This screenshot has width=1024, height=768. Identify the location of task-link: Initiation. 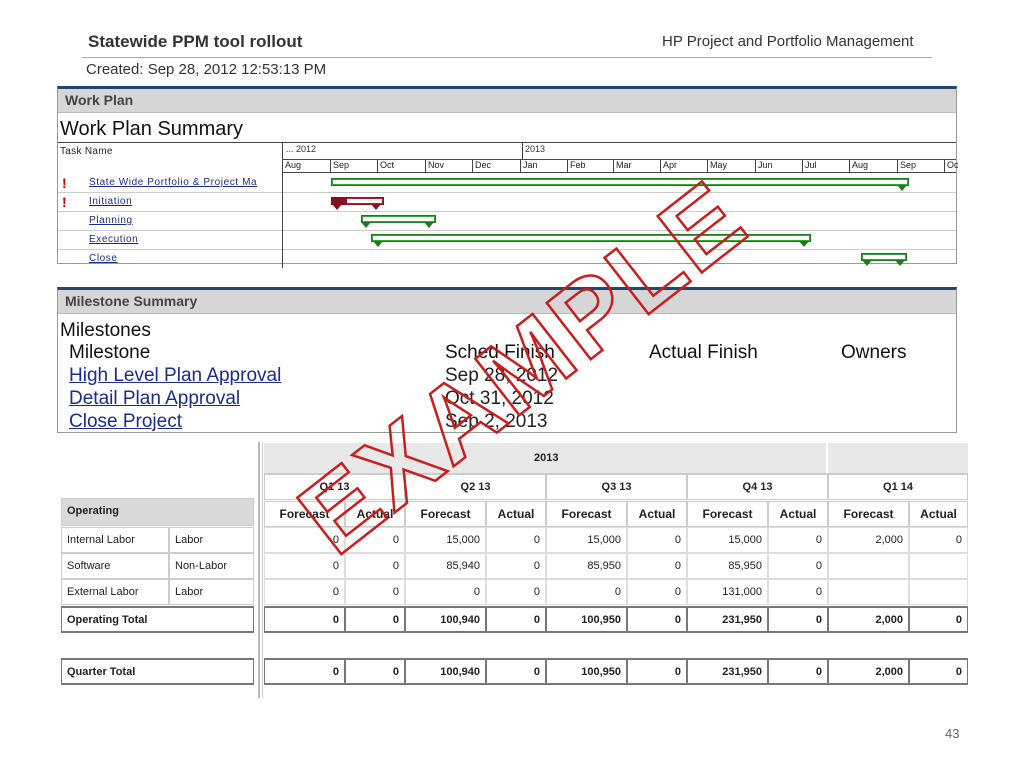
(185, 201).